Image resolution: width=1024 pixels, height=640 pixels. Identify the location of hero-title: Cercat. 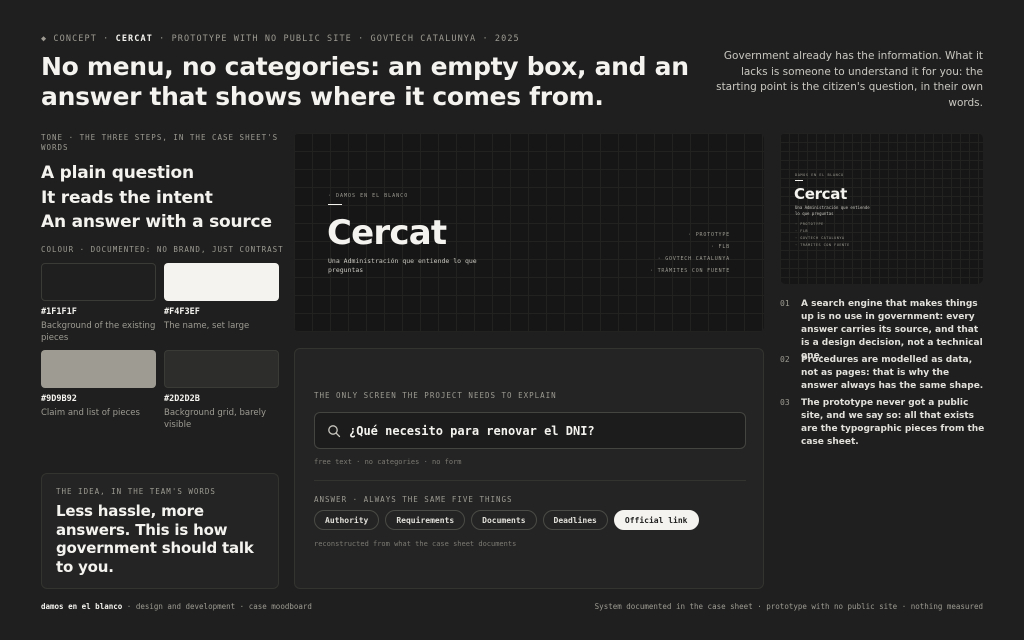
(387, 233).